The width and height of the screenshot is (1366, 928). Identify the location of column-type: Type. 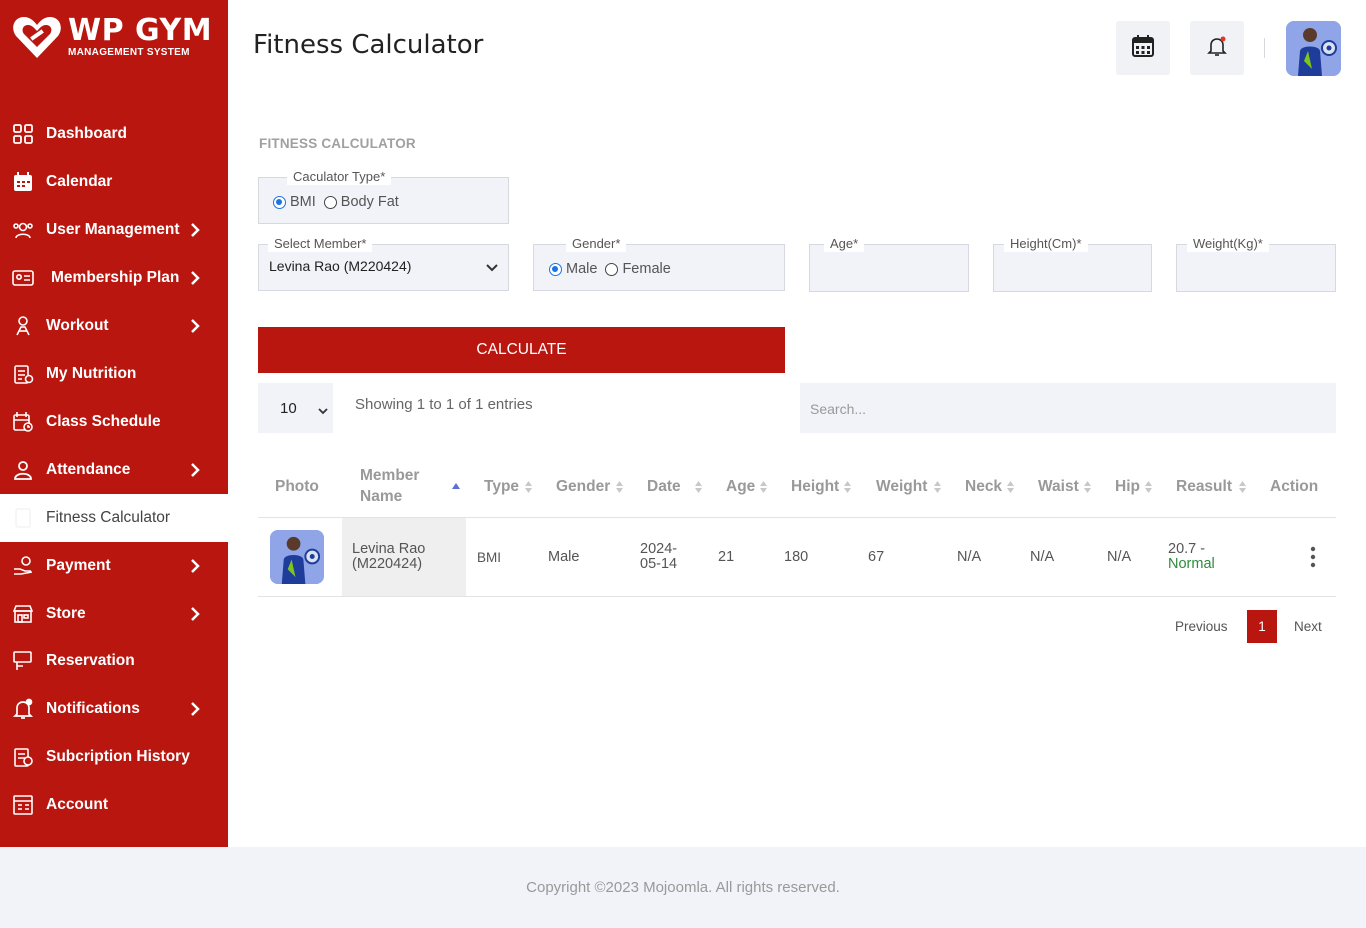
(501, 486).